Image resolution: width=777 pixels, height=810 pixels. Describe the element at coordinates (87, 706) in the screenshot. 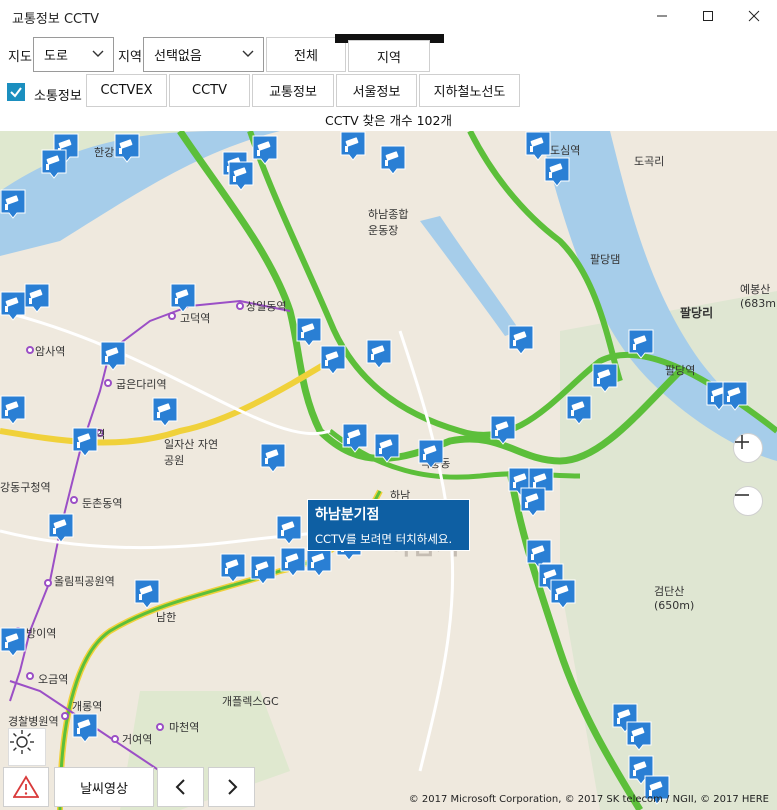

I see `map-label: 개롱역` at that location.